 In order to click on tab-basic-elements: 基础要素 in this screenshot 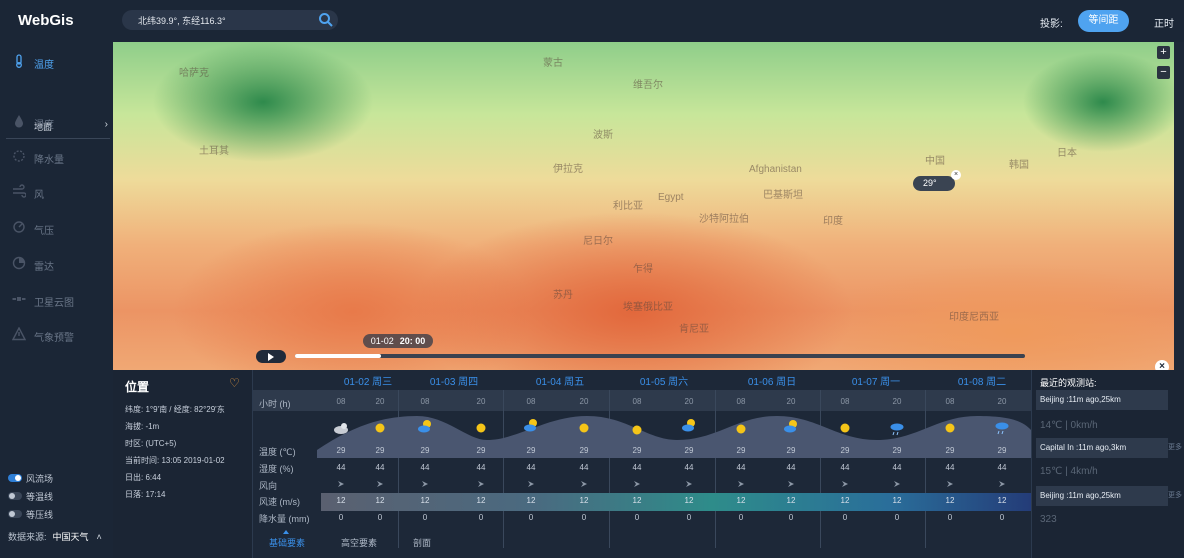, I will do `click(287, 539)`.